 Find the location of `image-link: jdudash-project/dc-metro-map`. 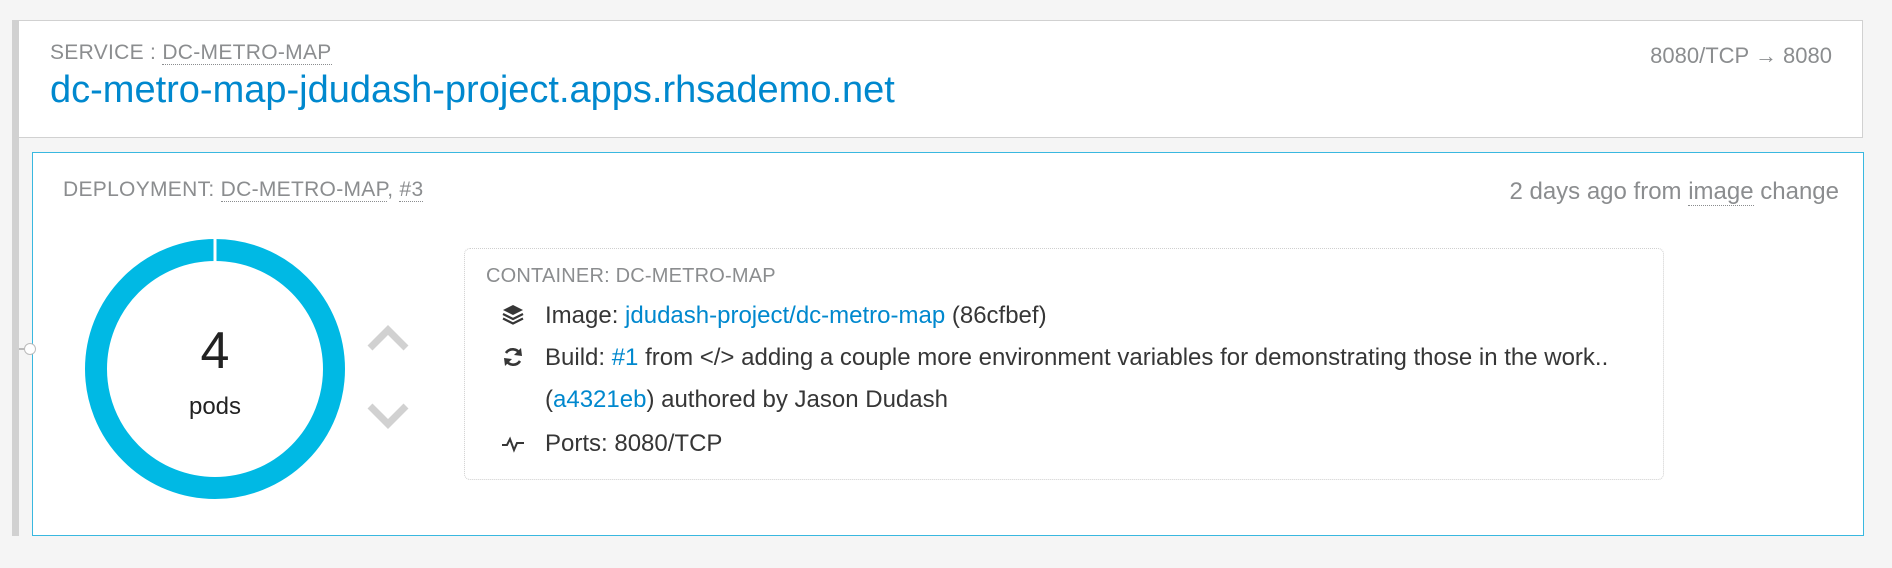

image-link: jdudash-project/dc-metro-map is located at coordinates (785, 315).